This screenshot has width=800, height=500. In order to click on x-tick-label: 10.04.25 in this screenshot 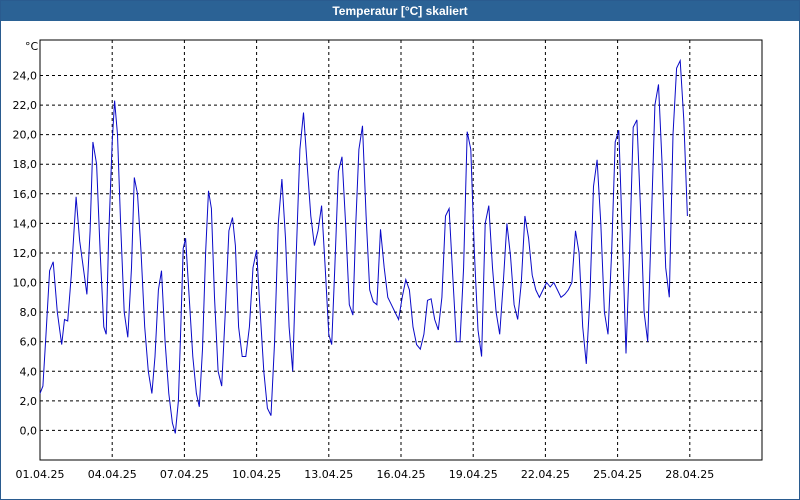, I will do `click(256, 474)`.